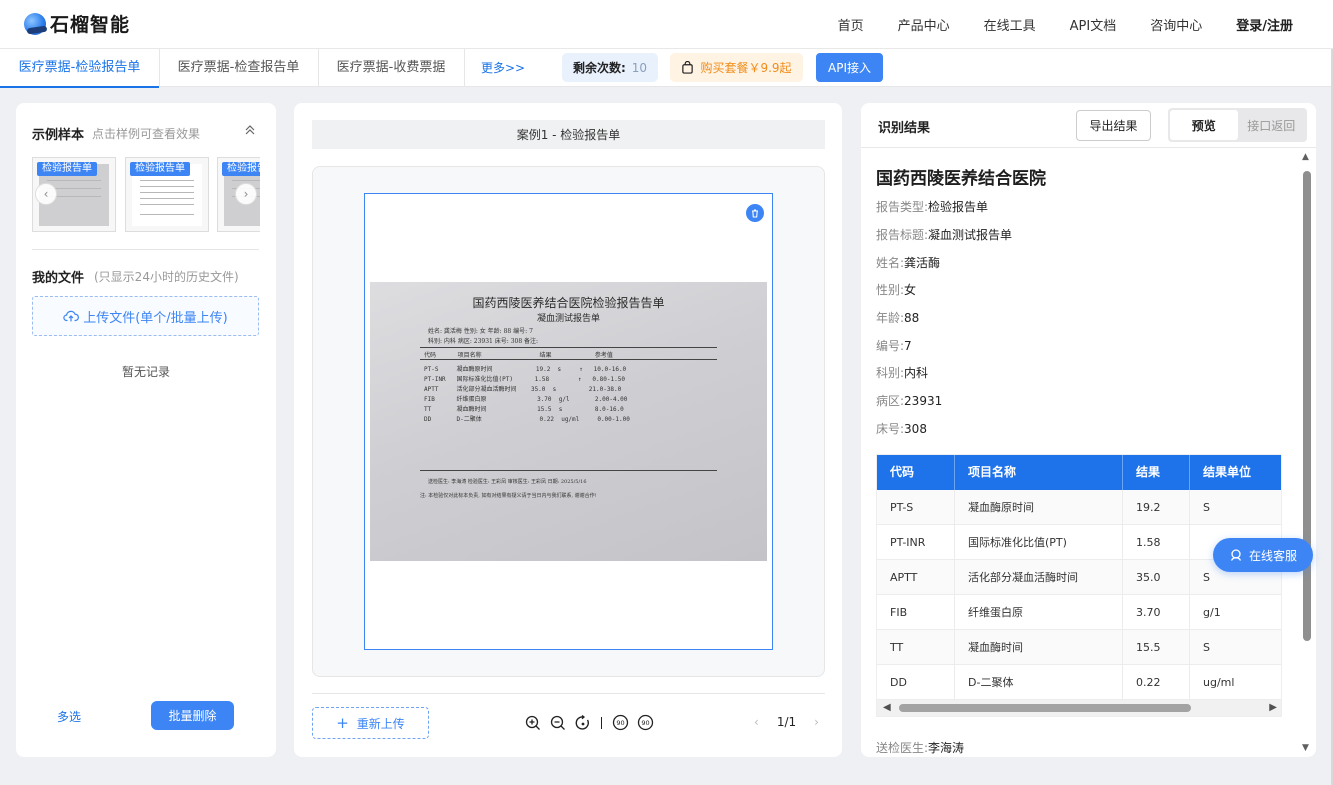 The height and width of the screenshot is (785, 1333). What do you see at coordinates (944, 235) in the screenshot?
I see `result-field: 报告标题:凝血测试报告单` at bounding box center [944, 235].